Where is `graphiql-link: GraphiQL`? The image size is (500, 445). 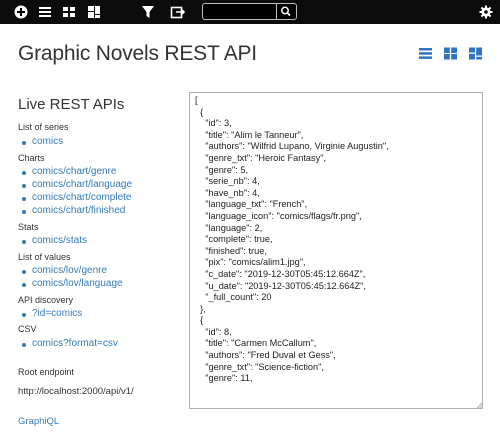 graphiql-link: GraphiQL is located at coordinates (38, 421).